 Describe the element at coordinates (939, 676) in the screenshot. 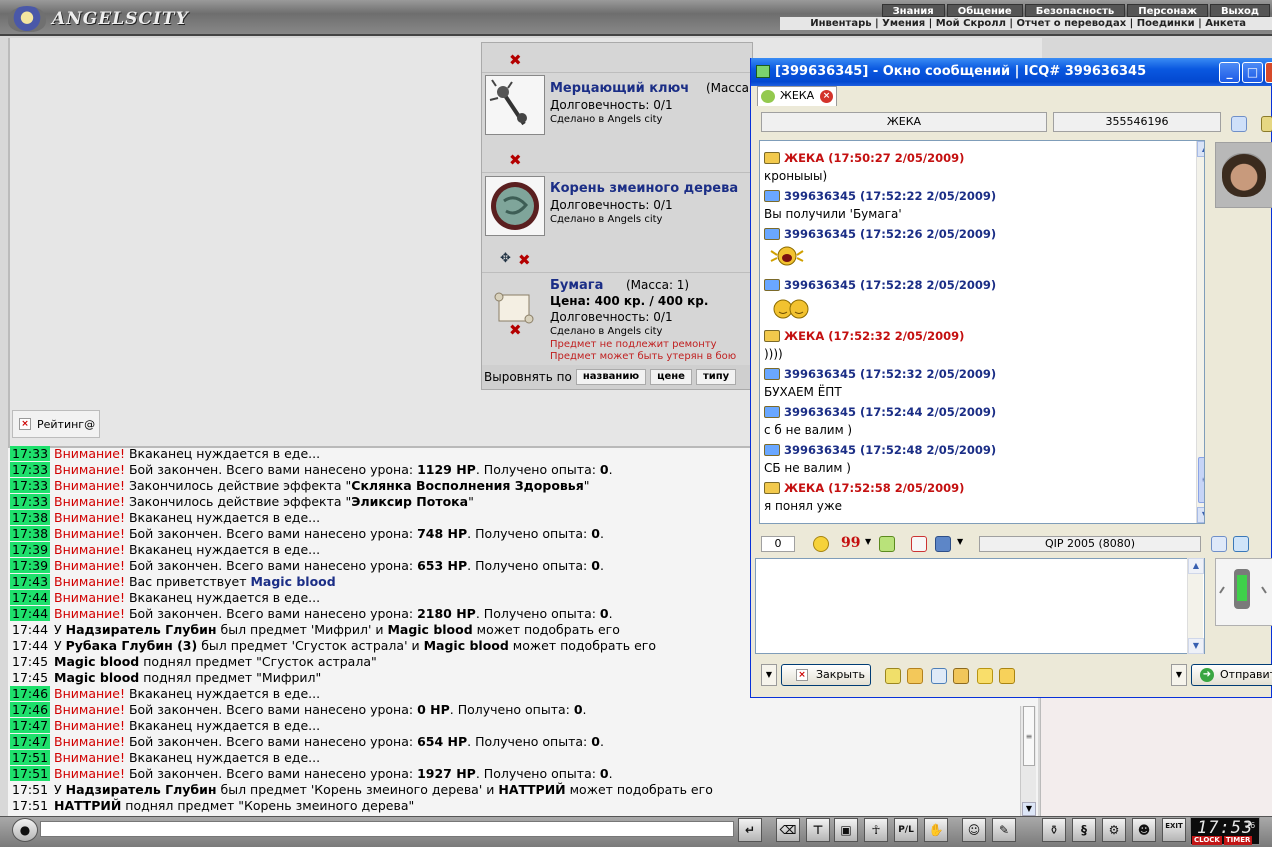

I see `notes-icon` at that location.